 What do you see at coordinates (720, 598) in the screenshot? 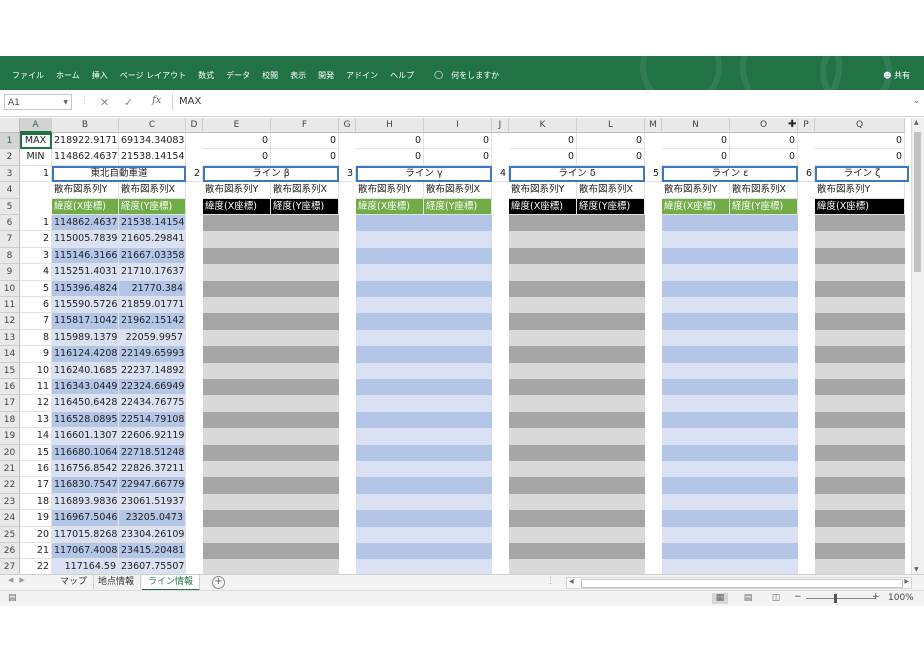
I see `normal-view-icon: ▦` at bounding box center [720, 598].